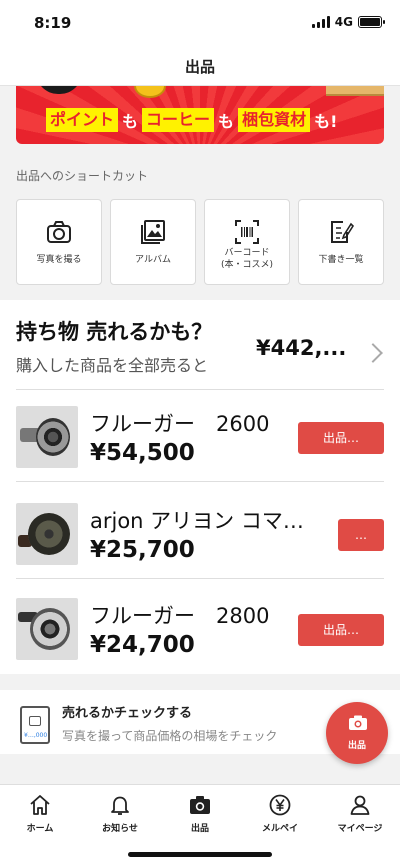  I want to click on status-indicators: 4G, so click(348, 22).